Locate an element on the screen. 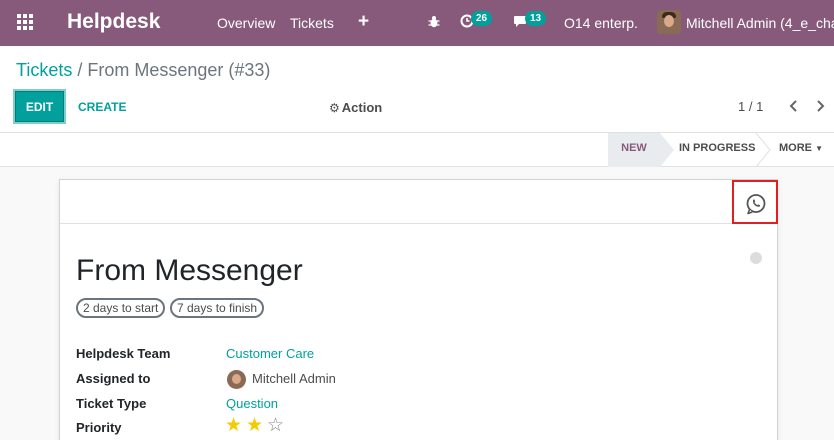 The width and height of the screenshot is (834, 440). activity-badge: 26 is located at coordinates (482, 18).